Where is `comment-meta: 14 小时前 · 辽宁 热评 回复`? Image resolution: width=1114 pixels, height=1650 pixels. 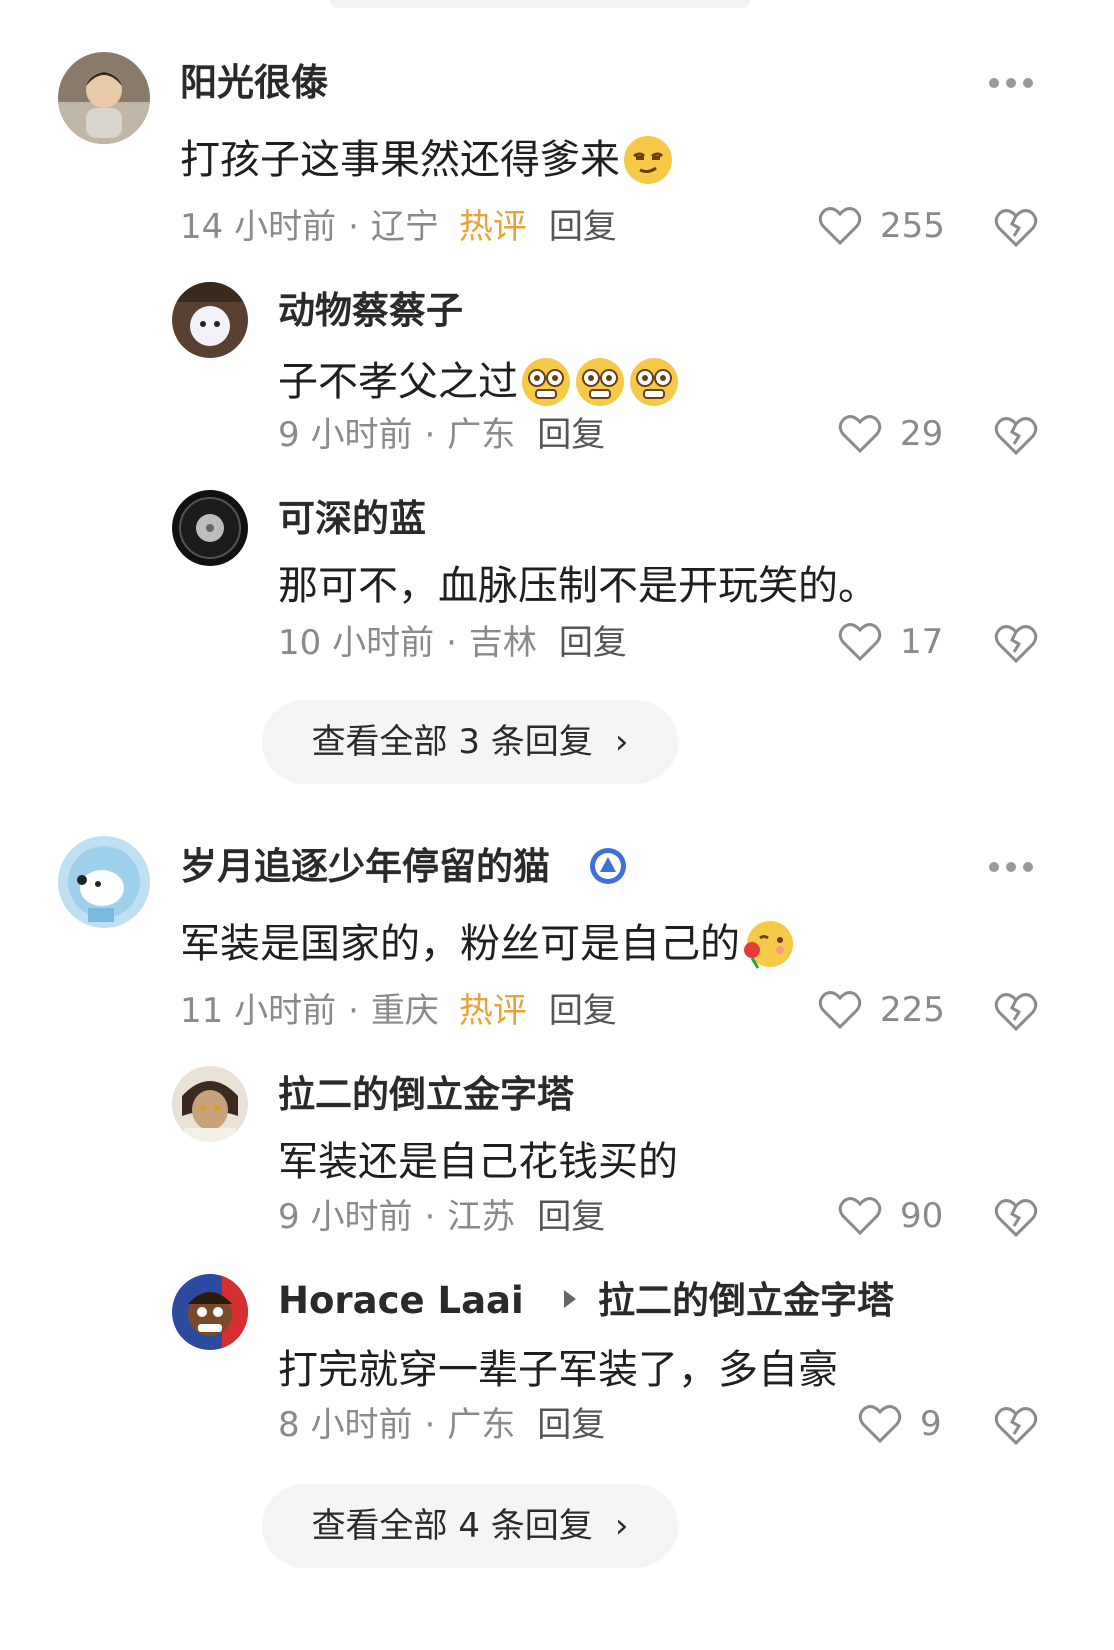 comment-meta: 14 小时前 · 辽宁 热评 回复 is located at coordinates (398, 227).